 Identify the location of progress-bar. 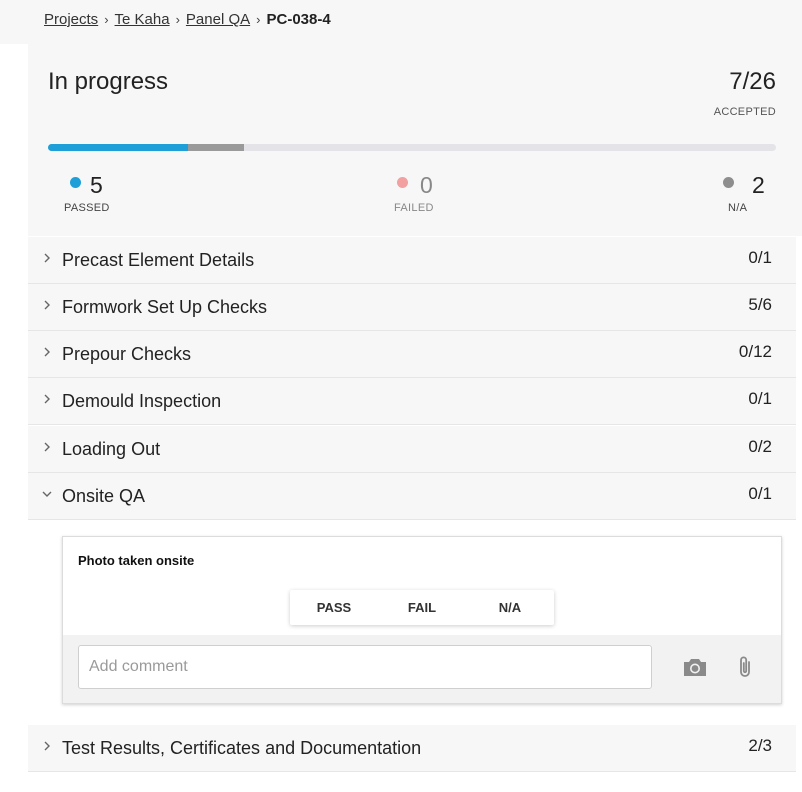
(412, 147).